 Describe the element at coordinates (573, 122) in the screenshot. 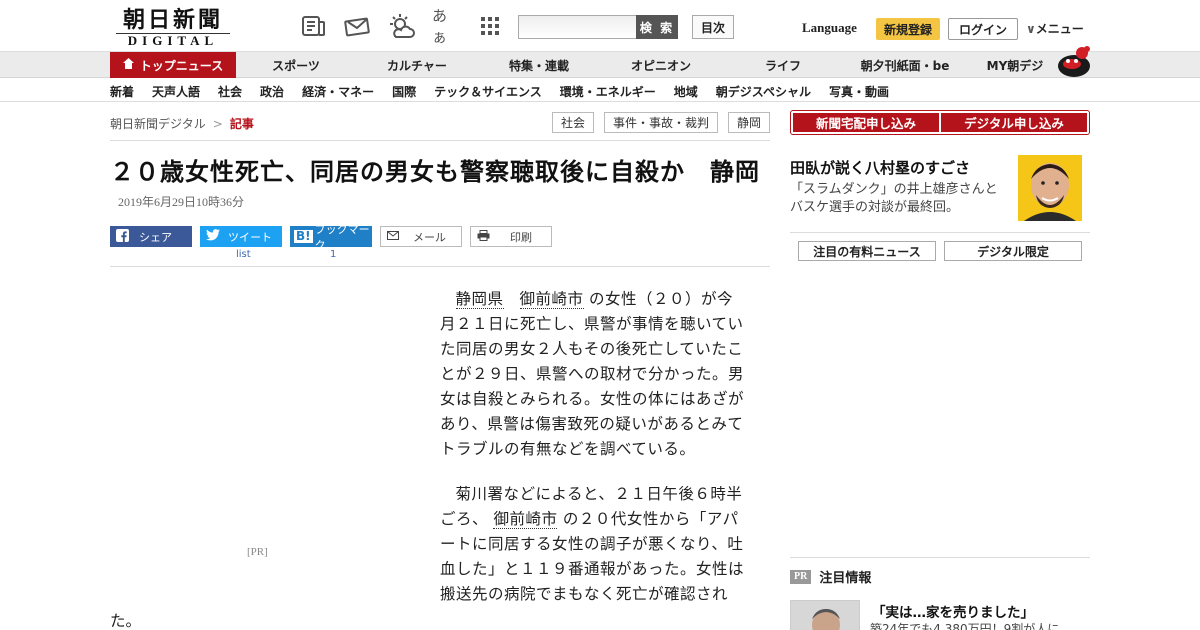

I see `tag-society: 社会` at that location.